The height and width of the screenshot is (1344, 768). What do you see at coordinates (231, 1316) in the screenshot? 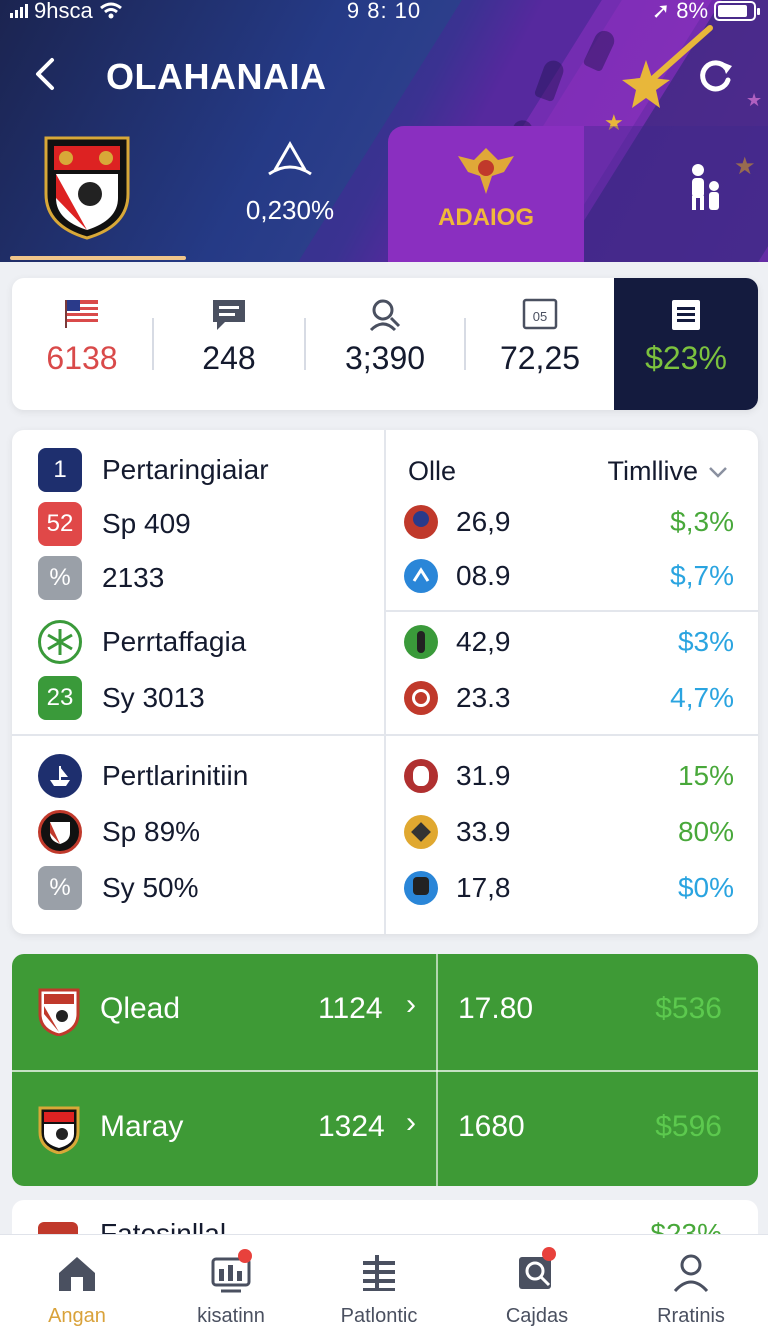
I see `tab-label: kisatinn` at bounding box center [231, 1316].